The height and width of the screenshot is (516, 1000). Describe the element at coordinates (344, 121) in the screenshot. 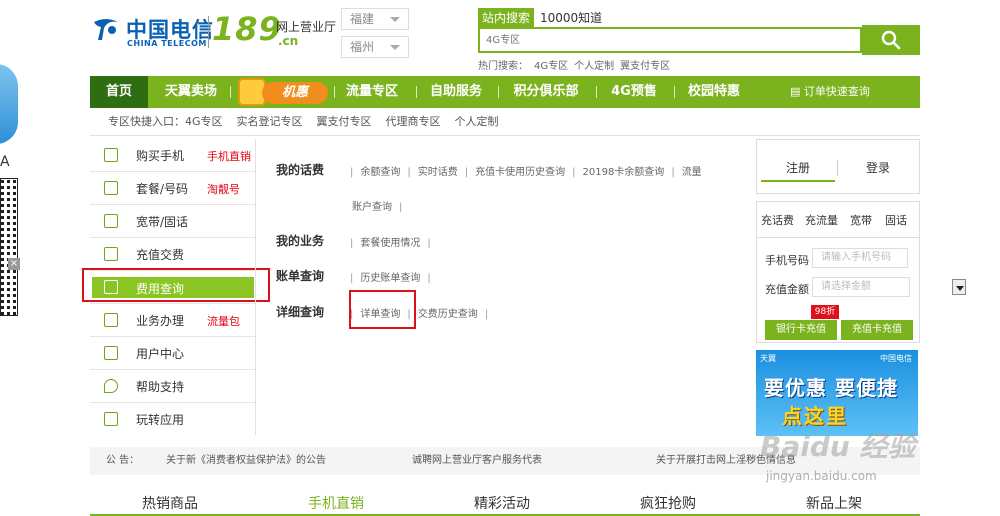

I see `quick-entry-link: 翼支付专区` at that location.